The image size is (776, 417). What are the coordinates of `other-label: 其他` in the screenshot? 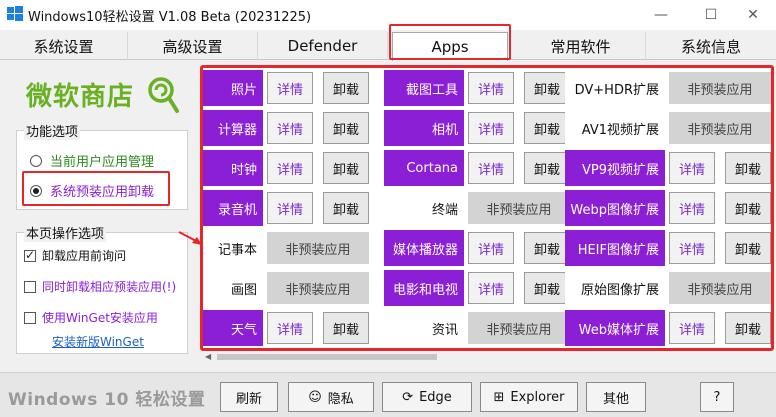 It's located at (615, 399).